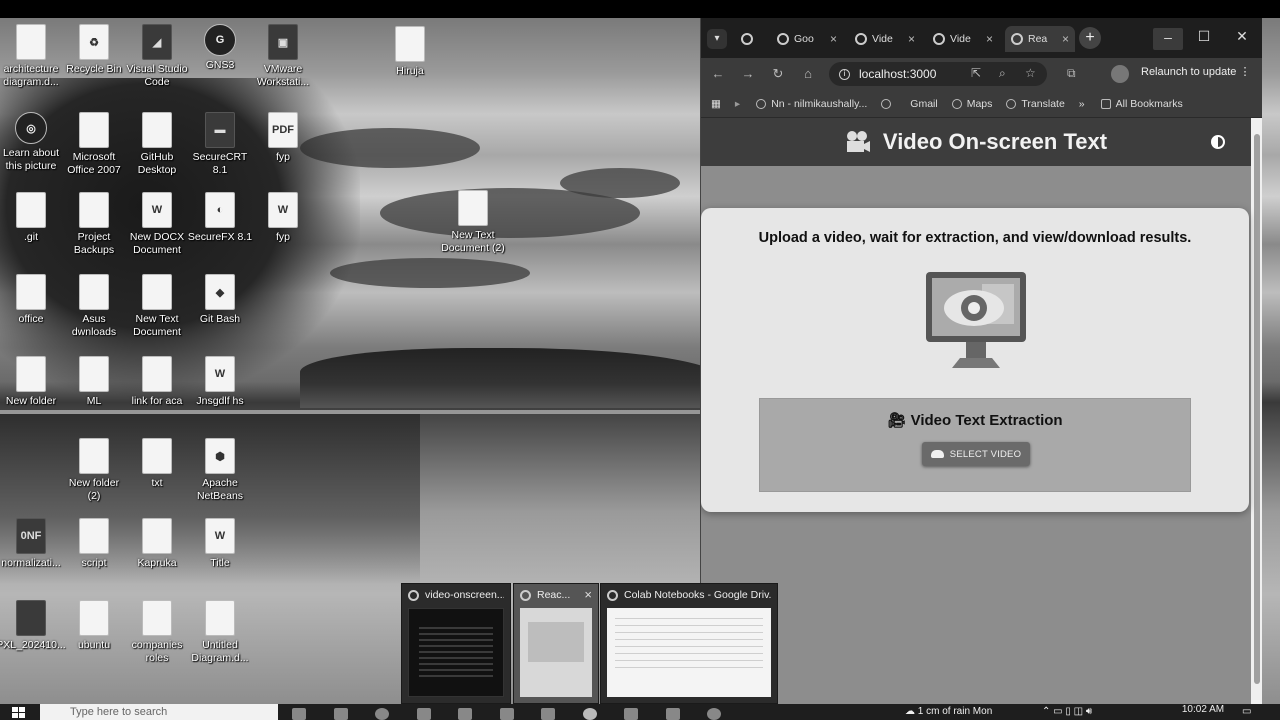 Image resolution: width=1280 pixels, height=720 pixels. Describe the element at coordinates (32, 382) in the screenshot. I see `desktop-icon-new-folder: New folder` at that location.